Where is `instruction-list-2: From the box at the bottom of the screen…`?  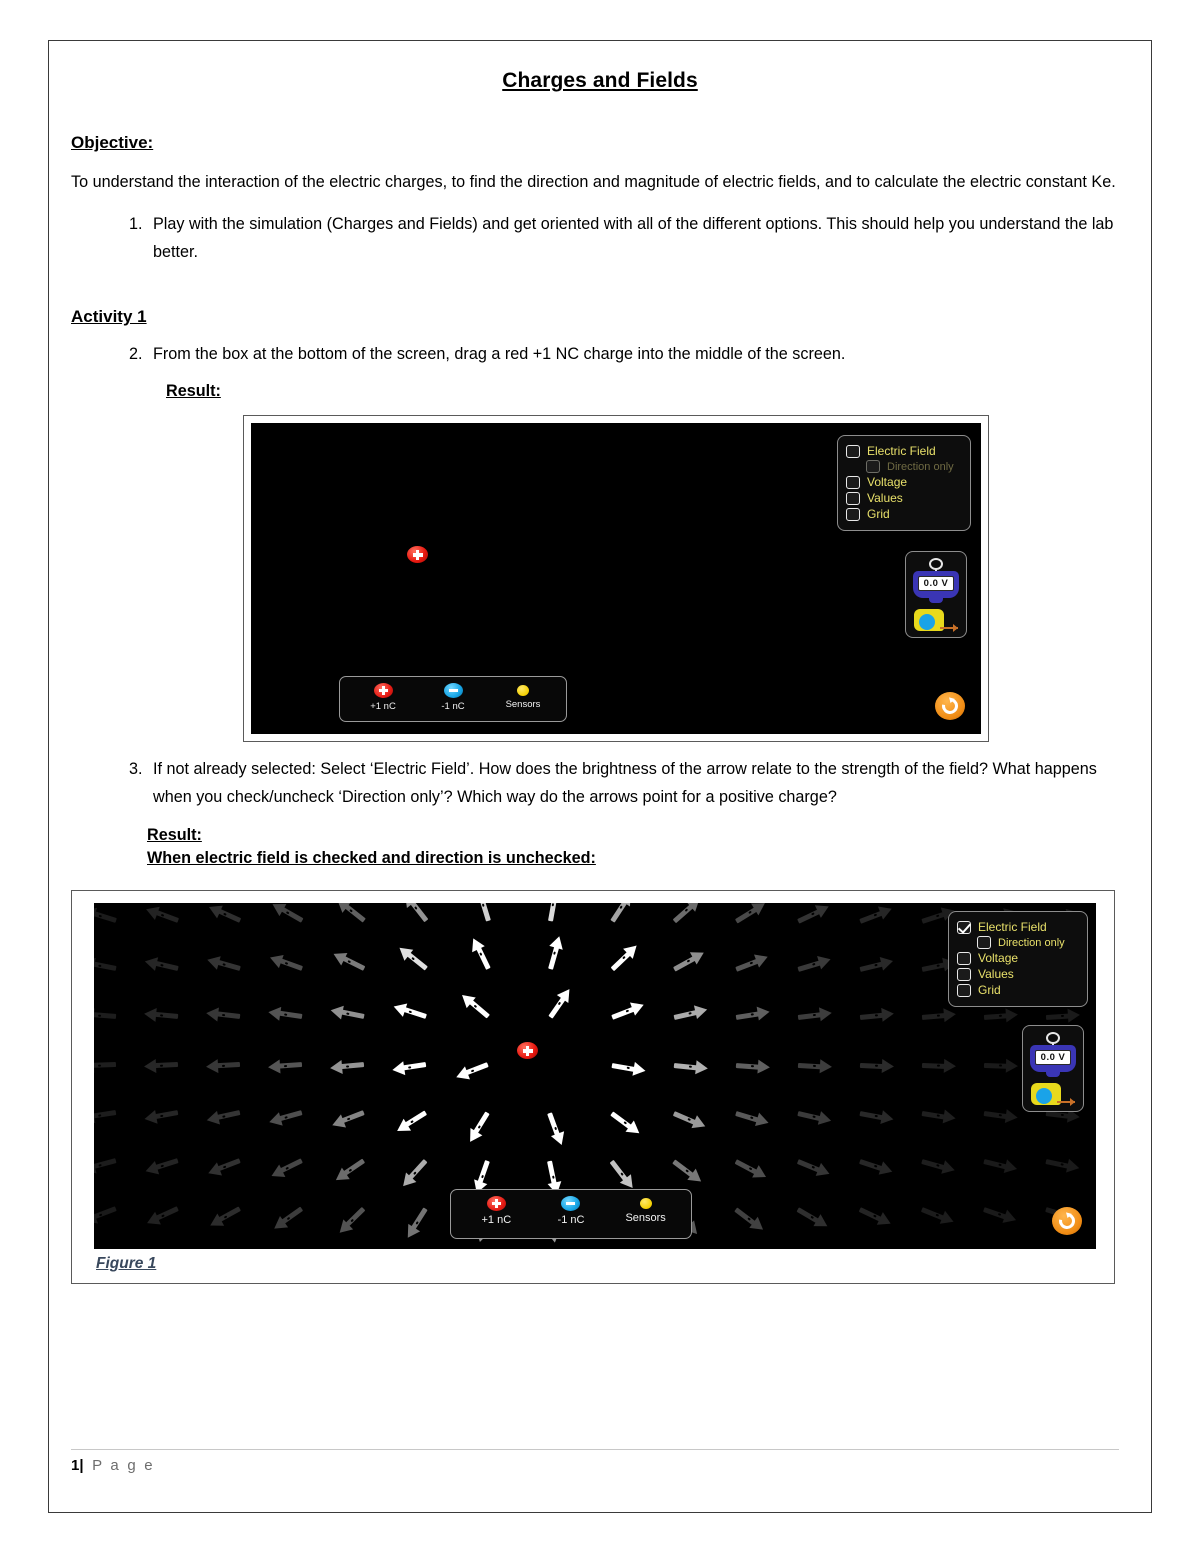
instruction-list-2: From the box at the bottom of the screen… is located at coordinates (600, 355).